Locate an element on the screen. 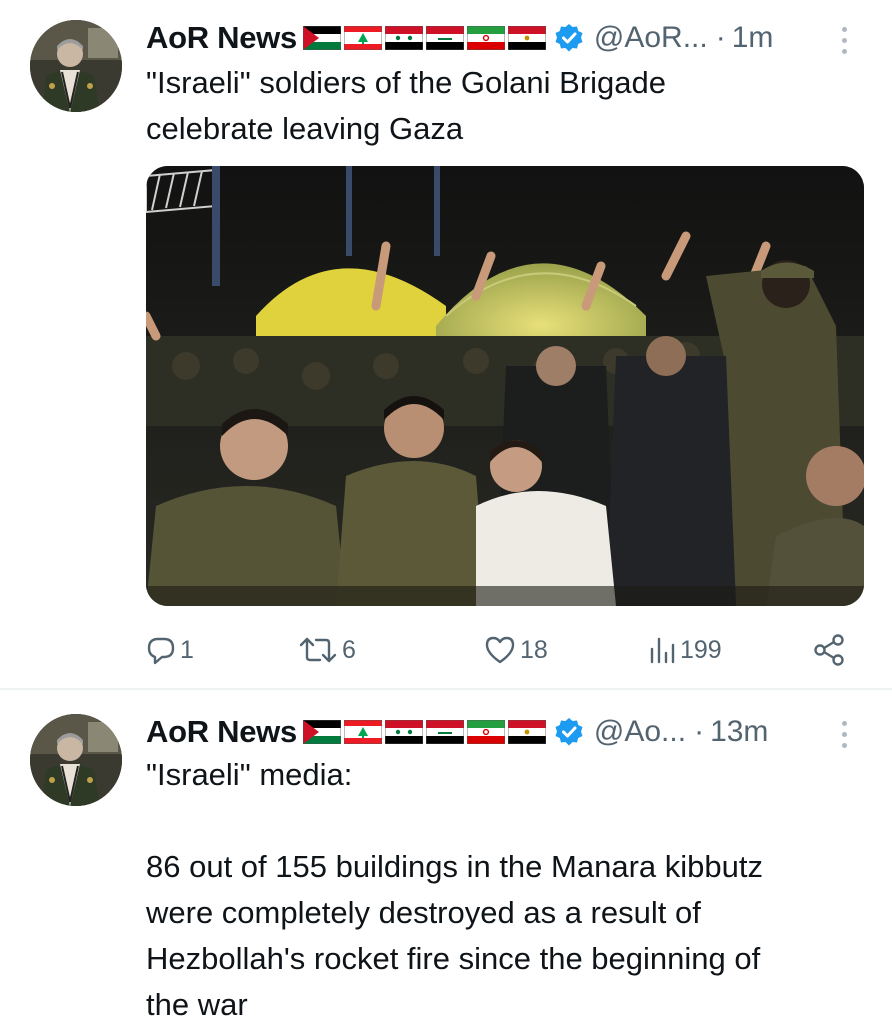 The image size is (892, 1028). reply-button: 1 is located at coordinates (170, 650).